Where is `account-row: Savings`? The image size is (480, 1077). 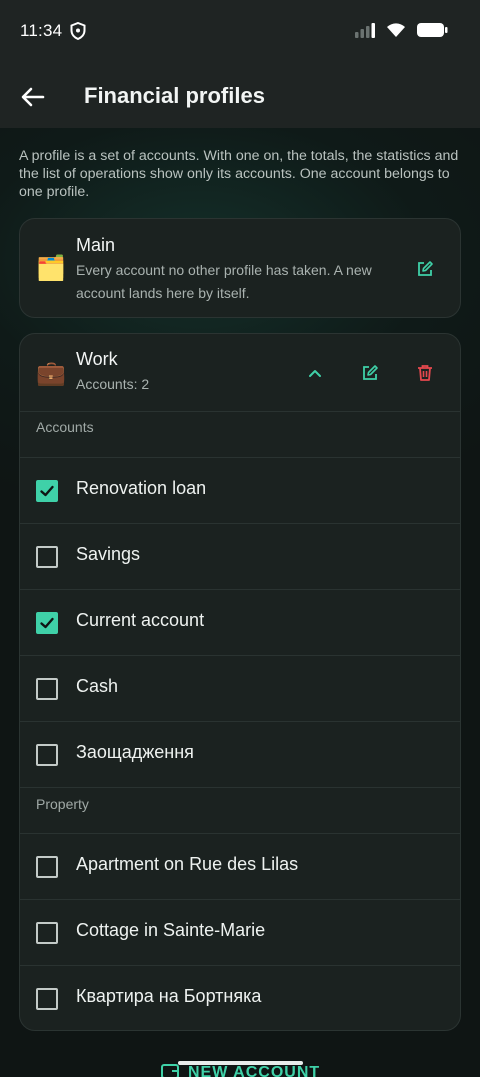
account-row: Savings is located at coordinates (240, 556).